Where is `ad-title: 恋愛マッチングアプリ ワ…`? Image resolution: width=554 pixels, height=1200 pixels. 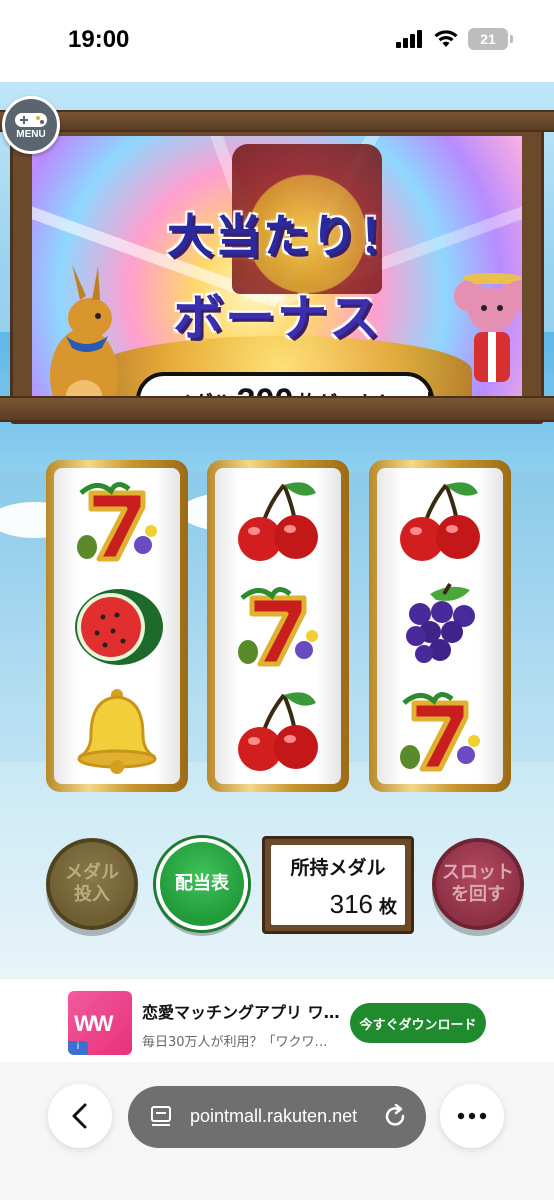 ad-title: 恋愛マッチングアプリ ワ… is located at coordinates (241, 1012).